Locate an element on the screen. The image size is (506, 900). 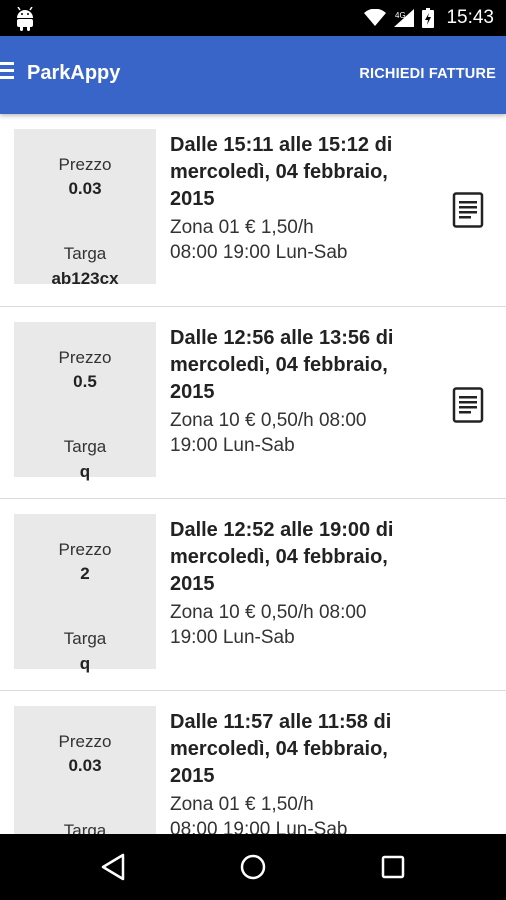
recents-icon is located at coordinates (393, 867).